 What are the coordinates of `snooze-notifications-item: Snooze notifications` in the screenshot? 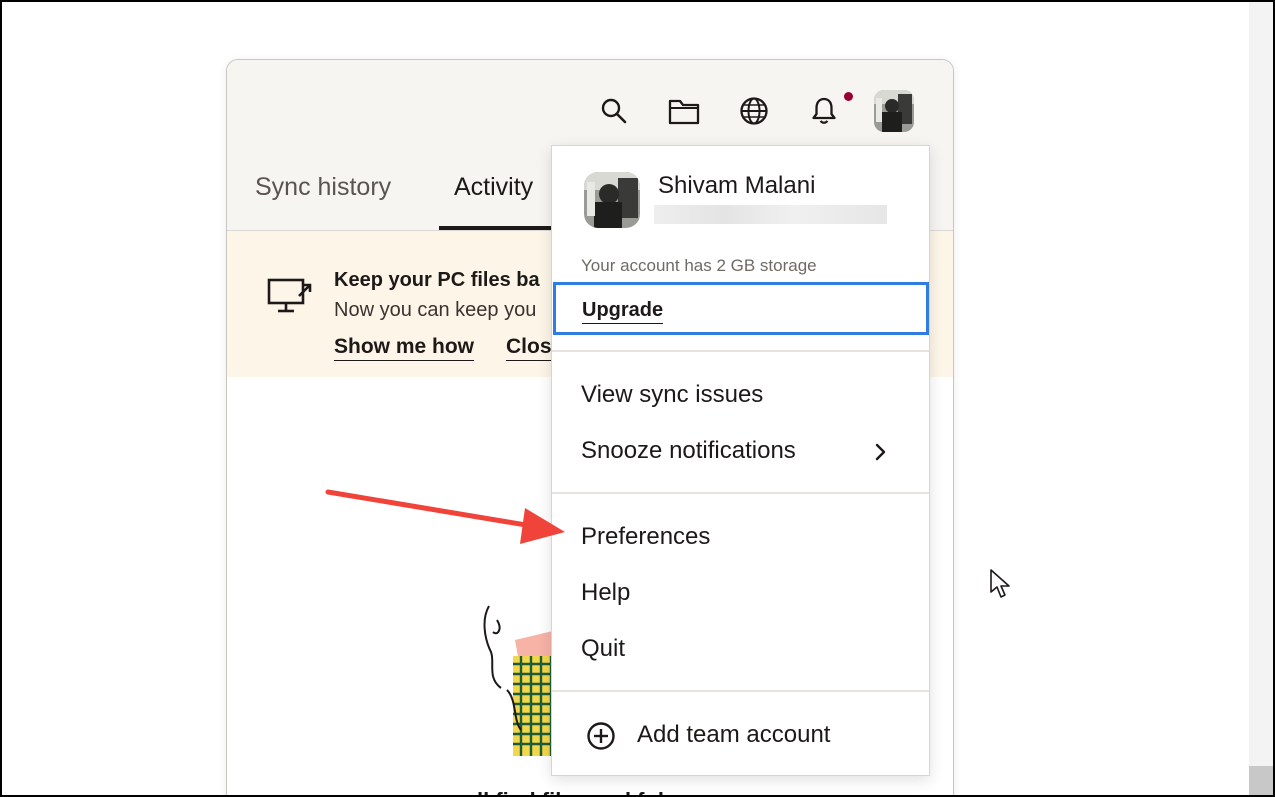 It's located at (688, 451).